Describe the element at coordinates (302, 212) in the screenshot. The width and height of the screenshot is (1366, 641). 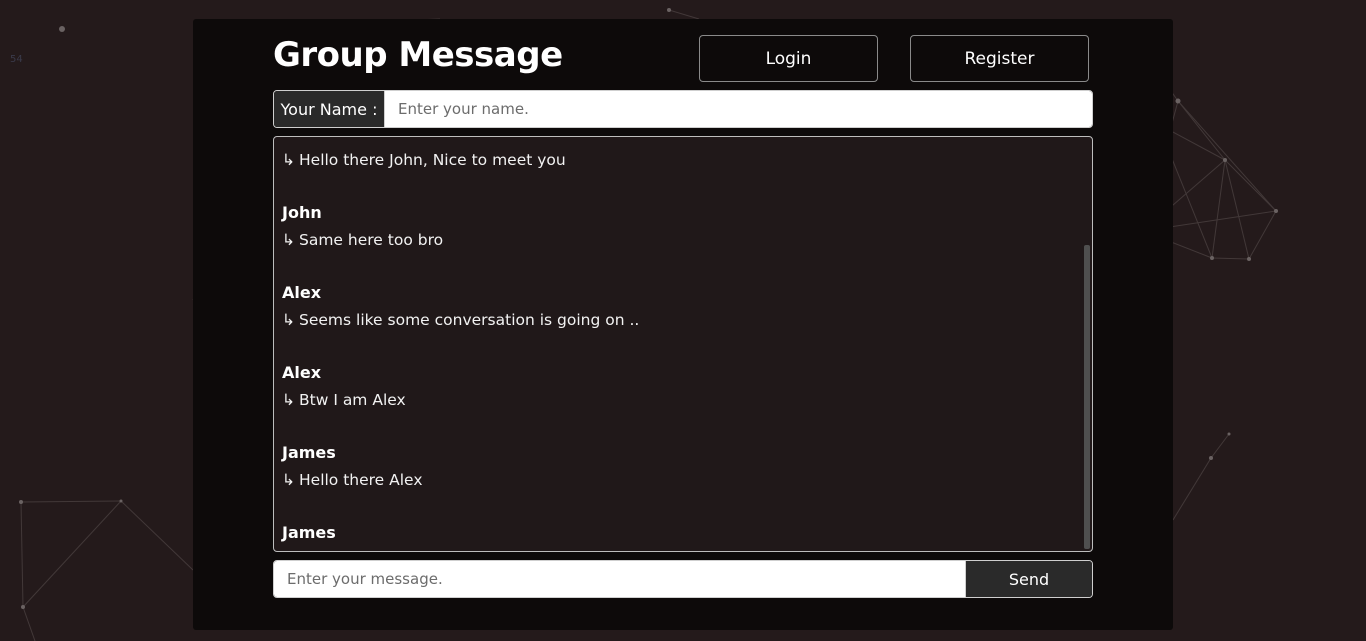
I see `message-author: John` at that location.